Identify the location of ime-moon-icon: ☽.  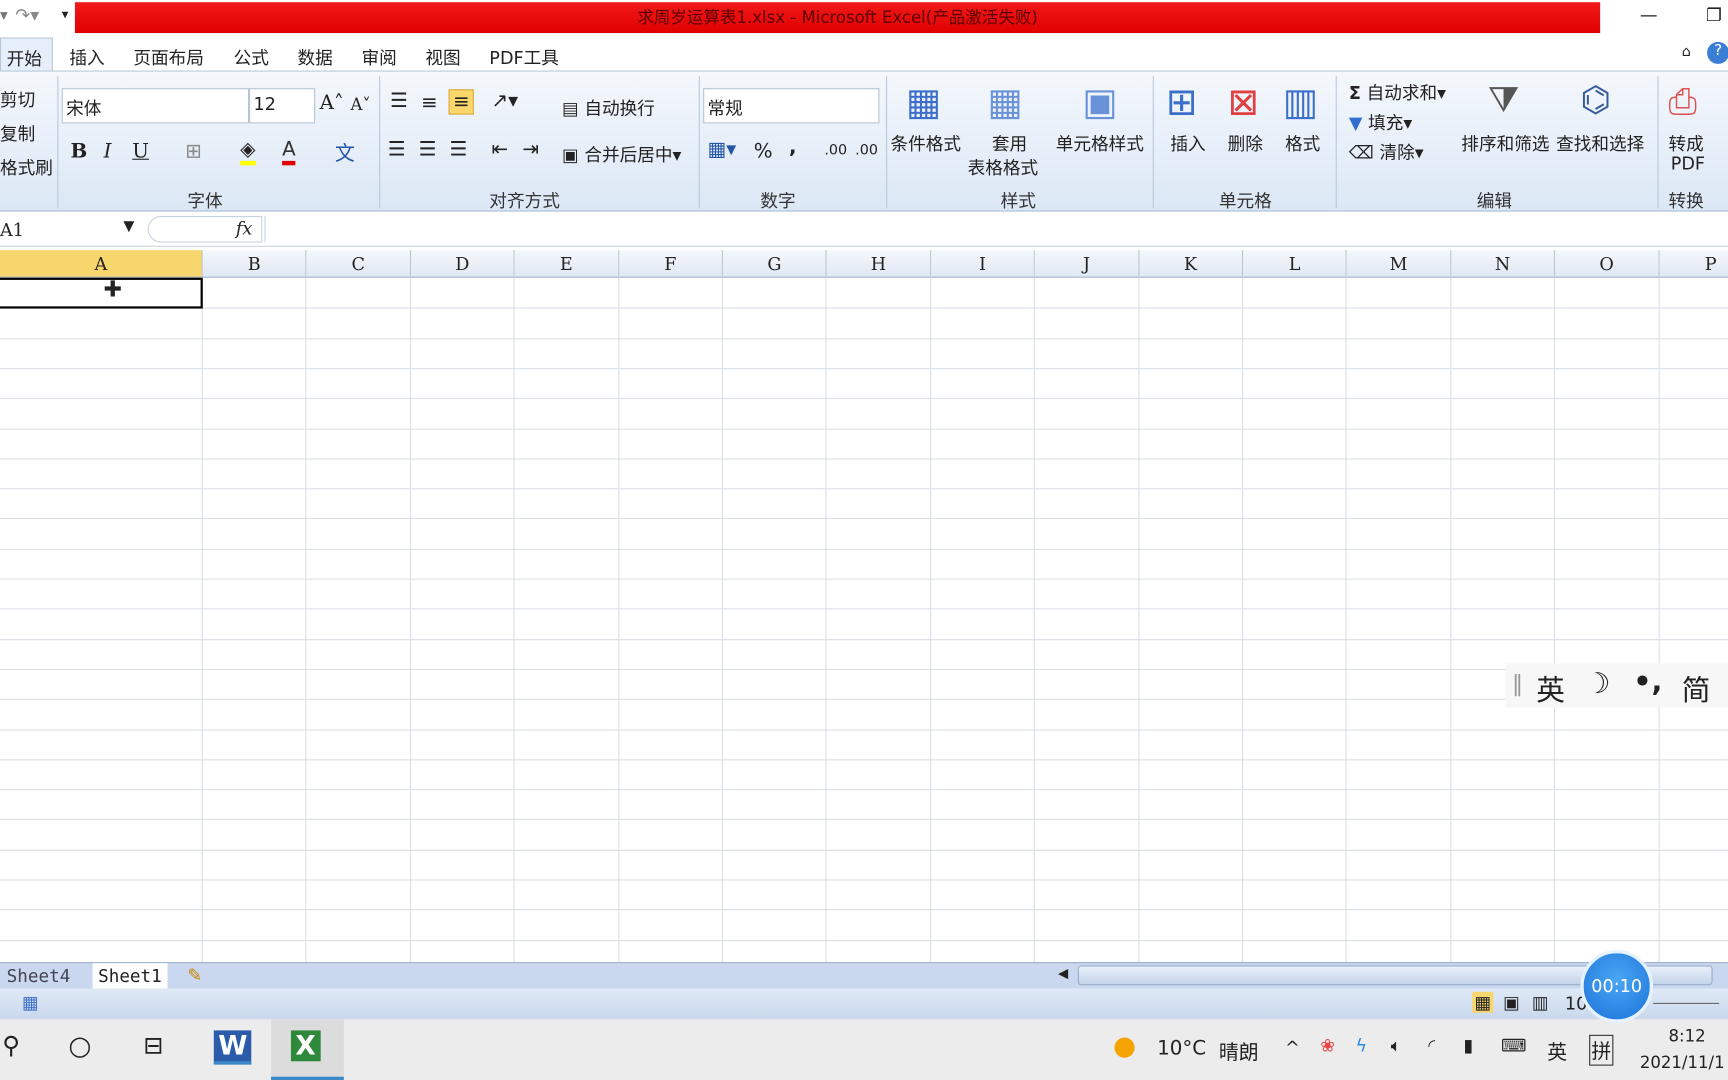
(1598, 684).